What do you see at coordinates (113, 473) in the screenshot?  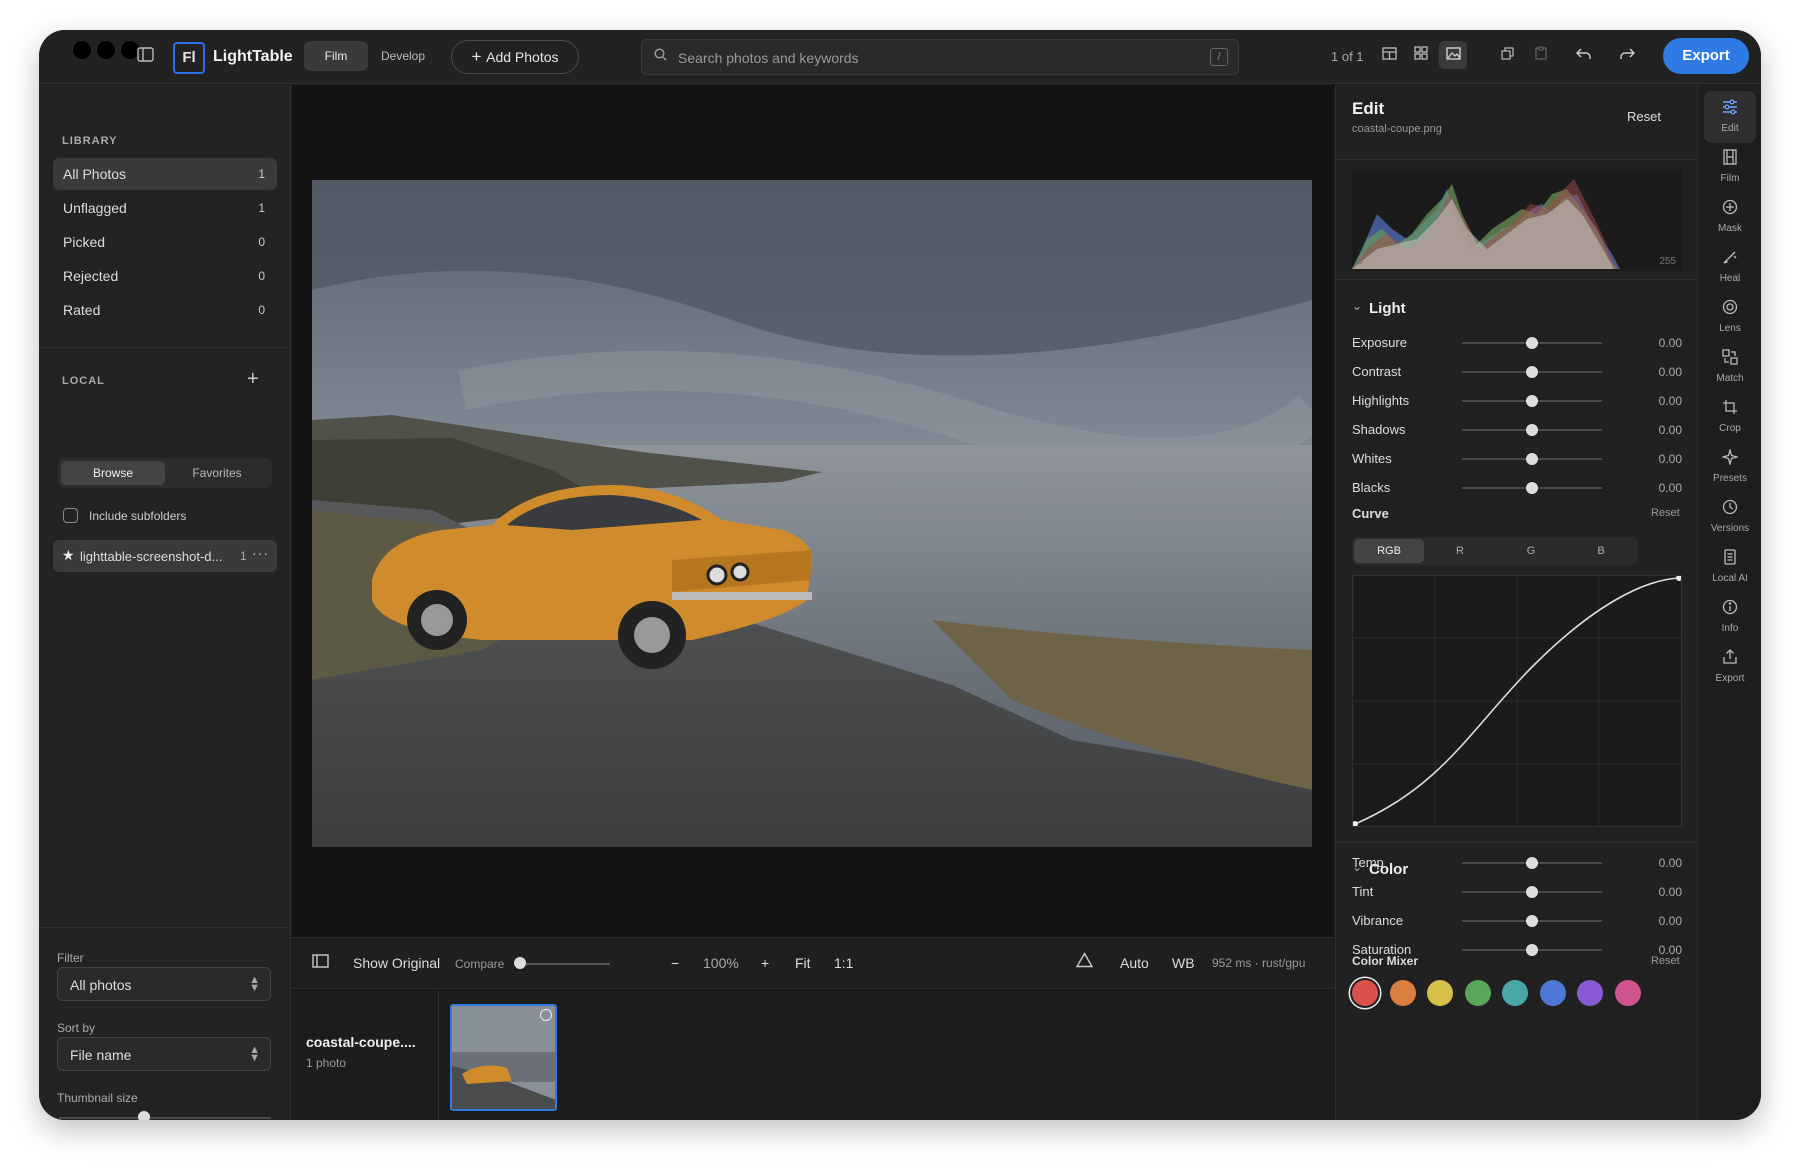 I see `tab-browse: Browse` at bounding box center [113, 473].